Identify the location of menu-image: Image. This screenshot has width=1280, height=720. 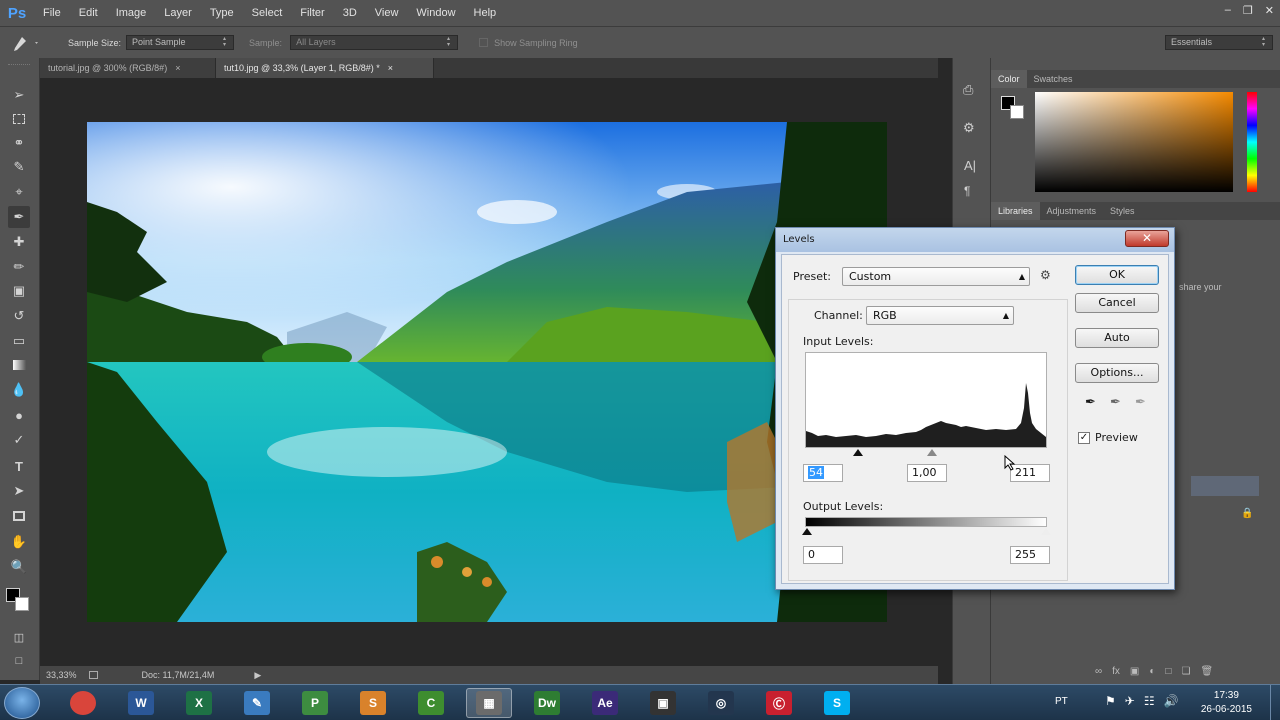
(131, 13).